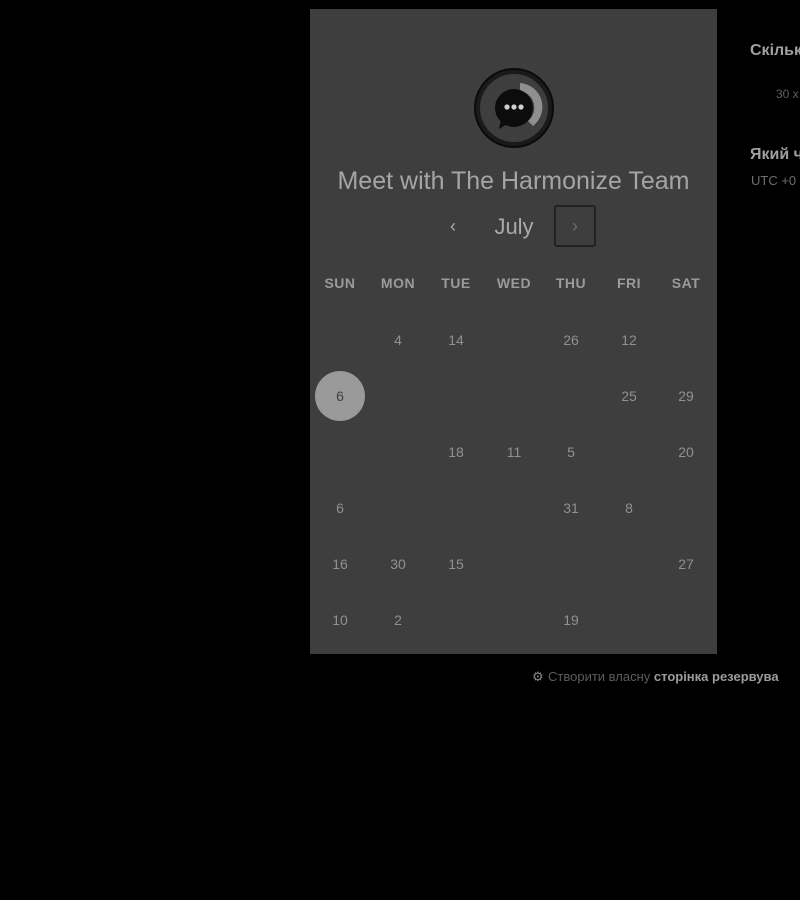 Image resolution: width=800 pixels, height=900 pixels. I want to click on date-button: 16, so click(340, 564).